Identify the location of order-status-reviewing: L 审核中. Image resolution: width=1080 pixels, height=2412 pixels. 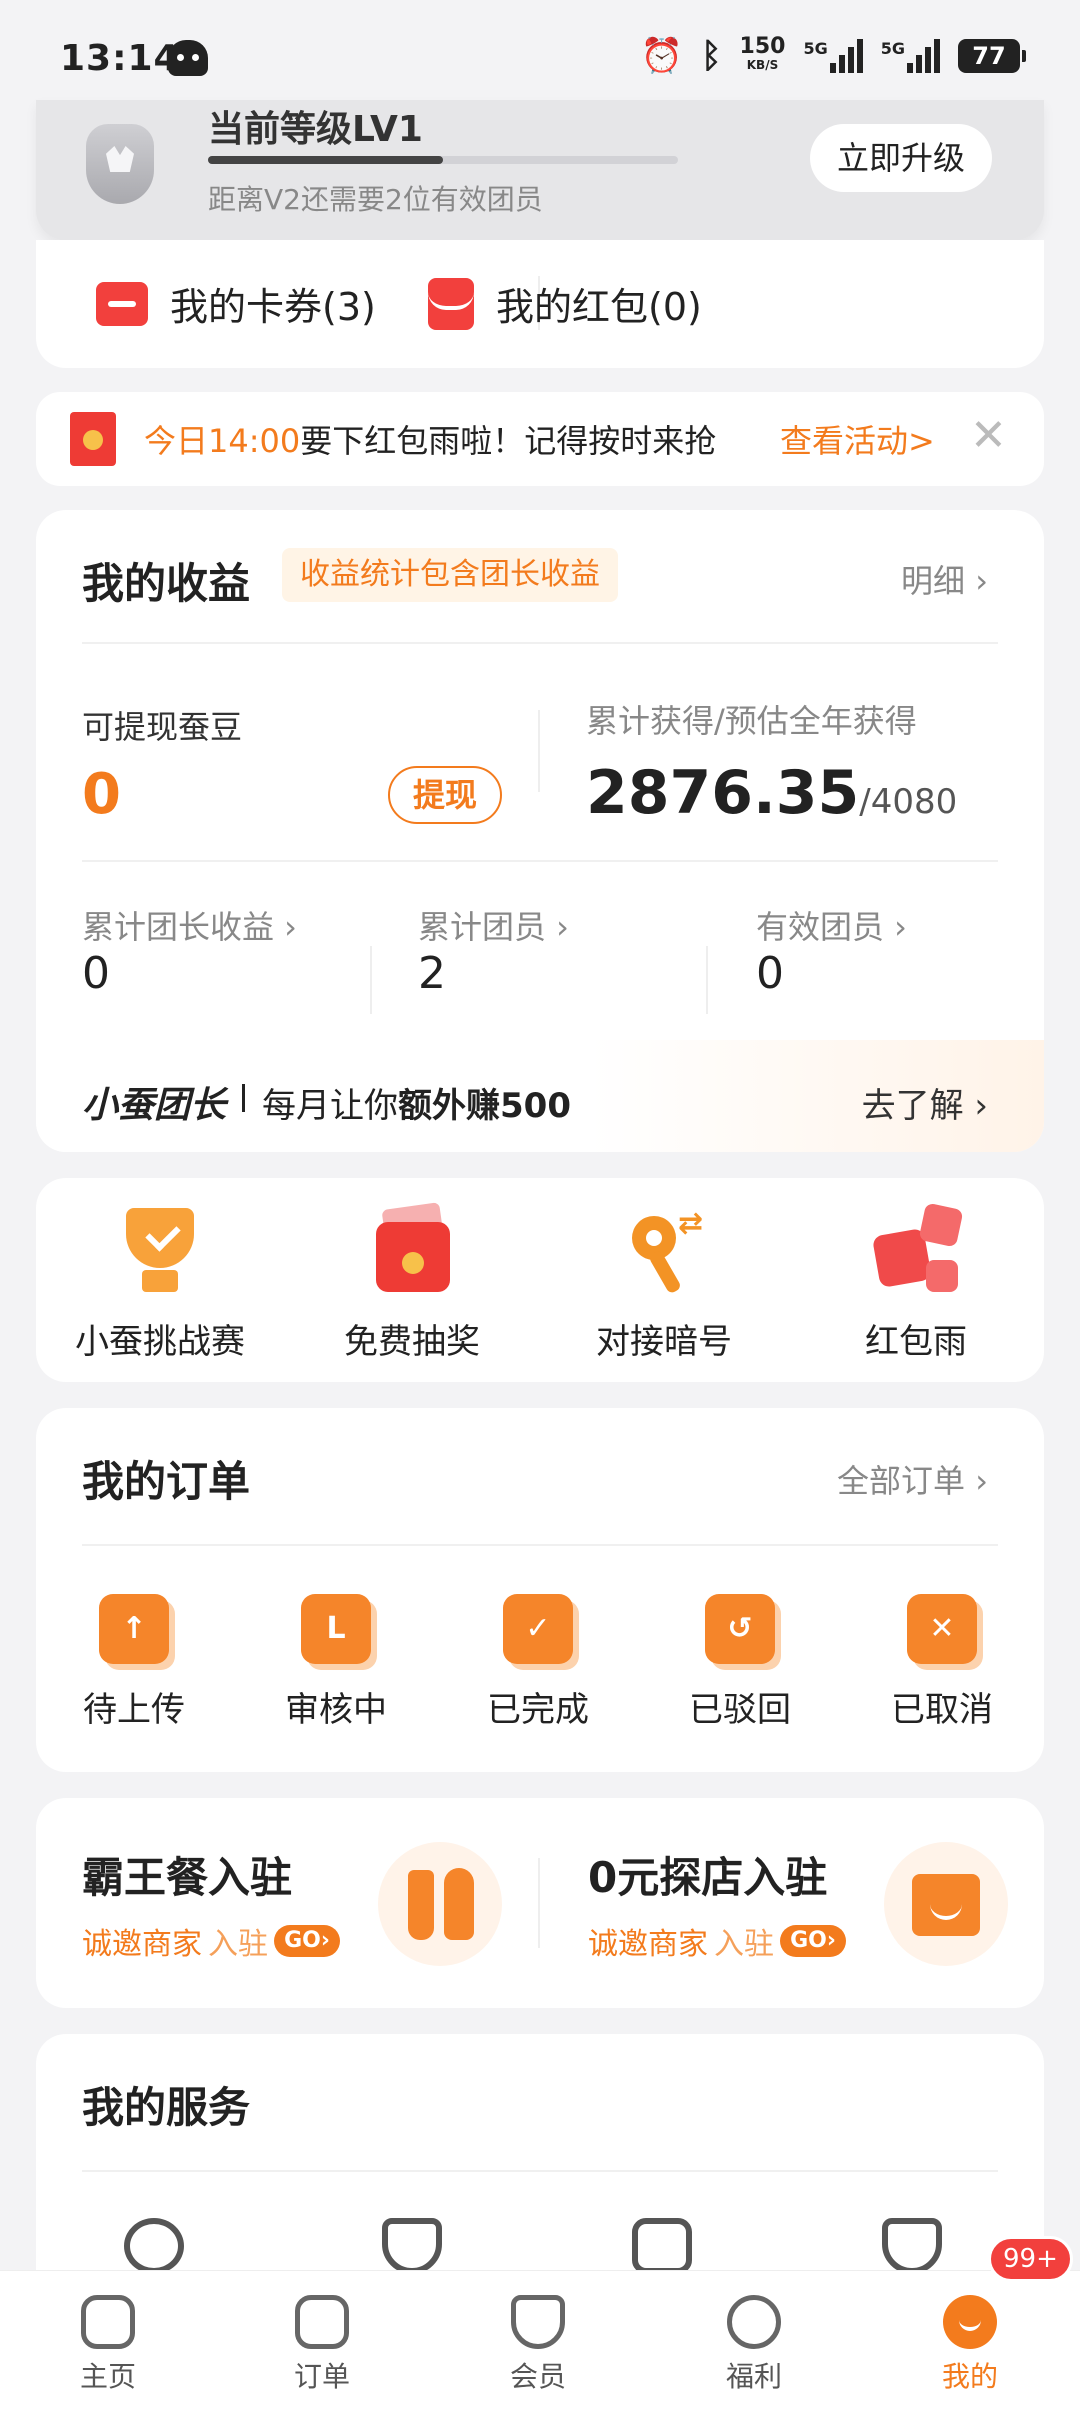
(336, 1662).